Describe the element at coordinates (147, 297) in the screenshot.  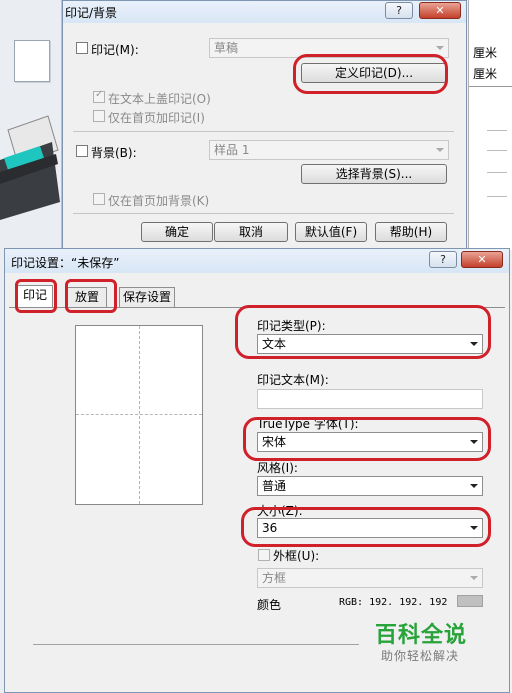
I see `tab-save-settings: 保存设置` at that location.